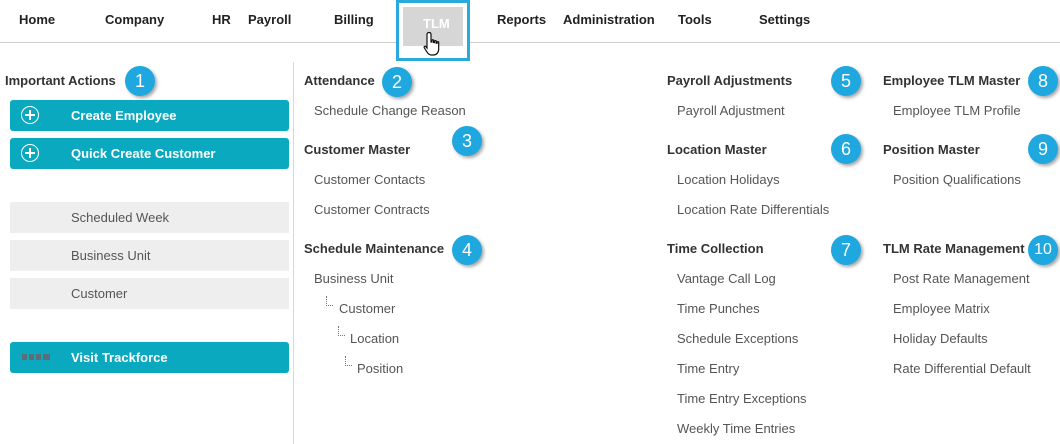 The image size is (1060, 444). I want to click on link-position: Position, so click(380, 368).